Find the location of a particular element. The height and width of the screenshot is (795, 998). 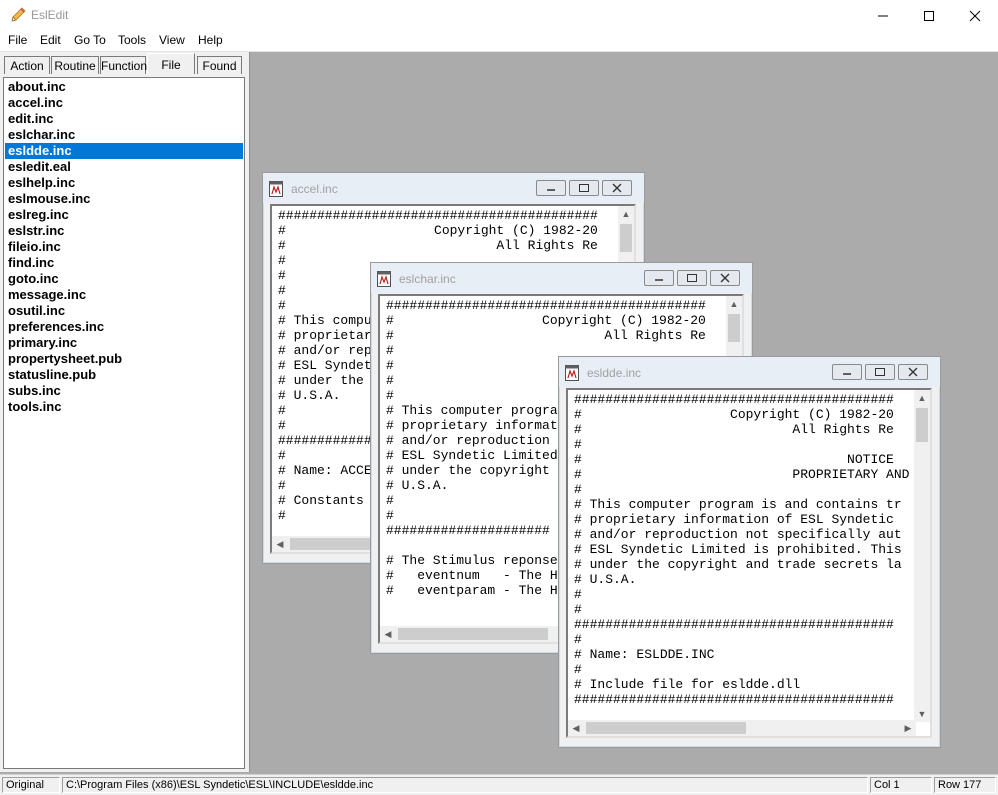

list-item: eslstr.inc is located at coordinates (124, 231).